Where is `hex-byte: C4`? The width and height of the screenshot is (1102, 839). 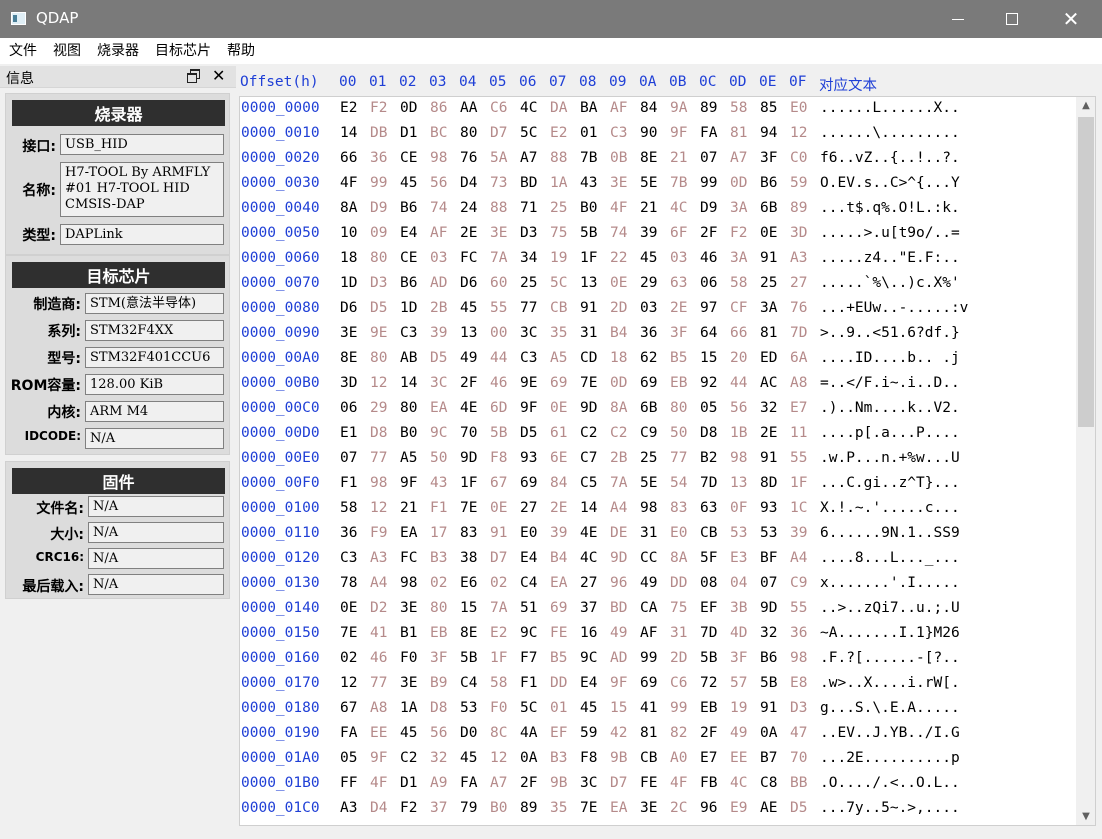 hex-byte: C4 is located at coordinates (528, 583).